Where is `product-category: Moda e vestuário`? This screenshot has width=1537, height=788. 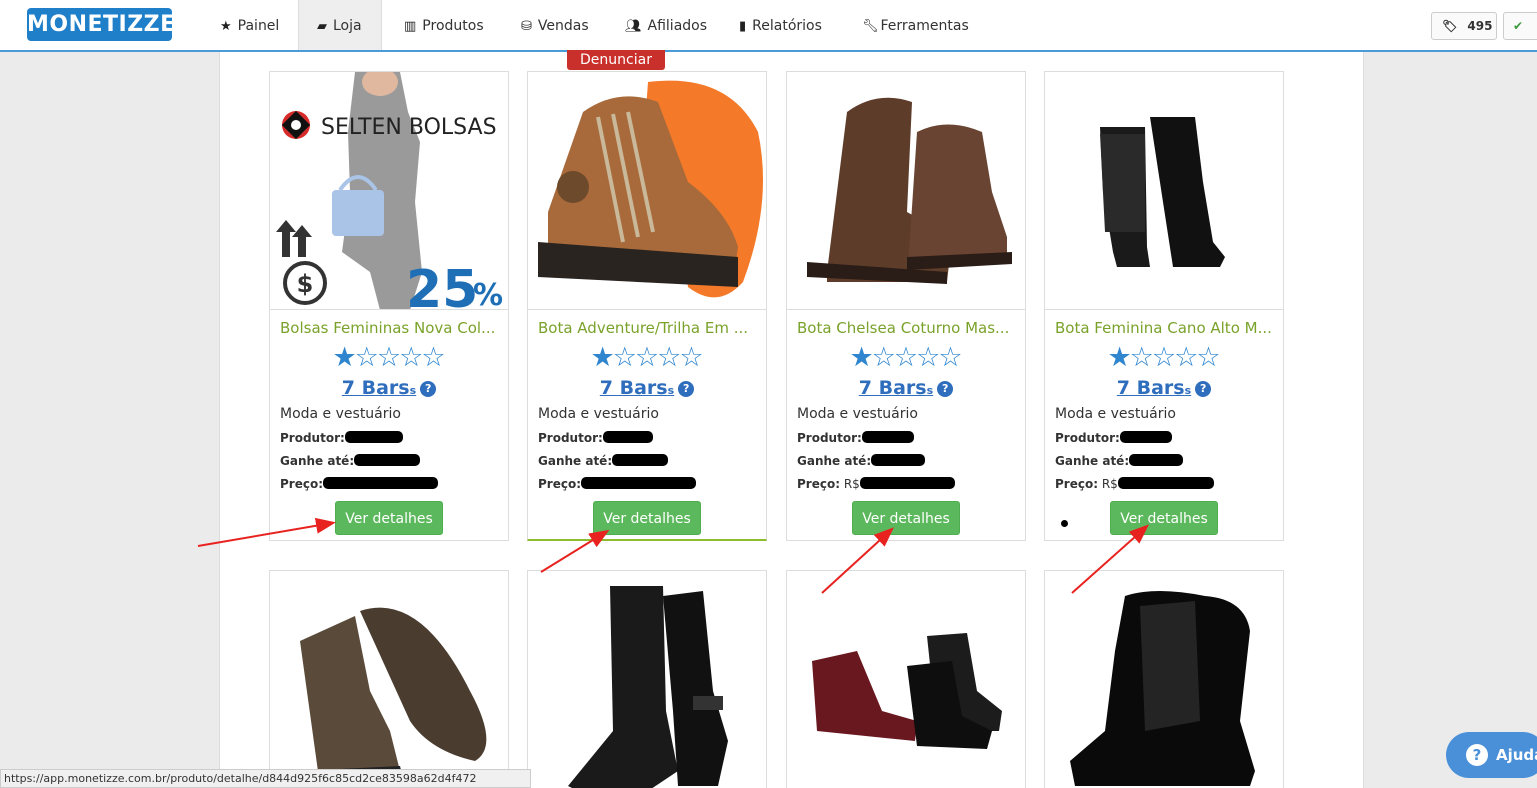 product-category: Moda e vestuário is located at coordinates (340, 414).